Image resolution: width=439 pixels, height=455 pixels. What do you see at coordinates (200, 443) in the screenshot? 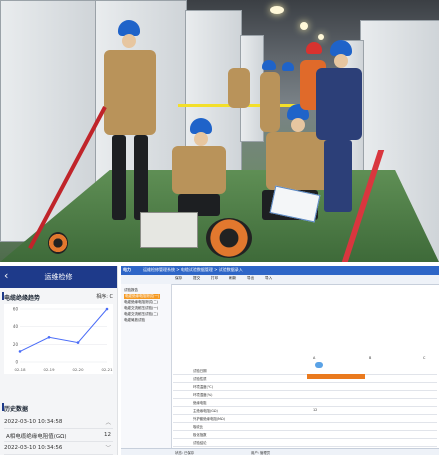
I see `table-row-label: 试验结论` at bounding box center [200, 443].